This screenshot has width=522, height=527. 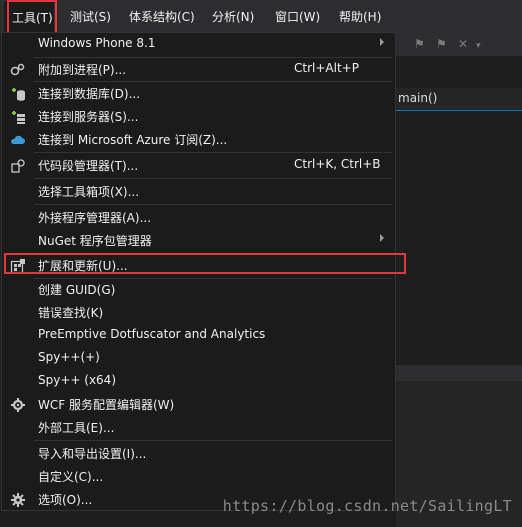 What do you see at coordinates (152, 334) in the screenshot?
I see `menu-item-label: PreEmptive Dotfuscator and Analytics` at bounding box center [152, 334].